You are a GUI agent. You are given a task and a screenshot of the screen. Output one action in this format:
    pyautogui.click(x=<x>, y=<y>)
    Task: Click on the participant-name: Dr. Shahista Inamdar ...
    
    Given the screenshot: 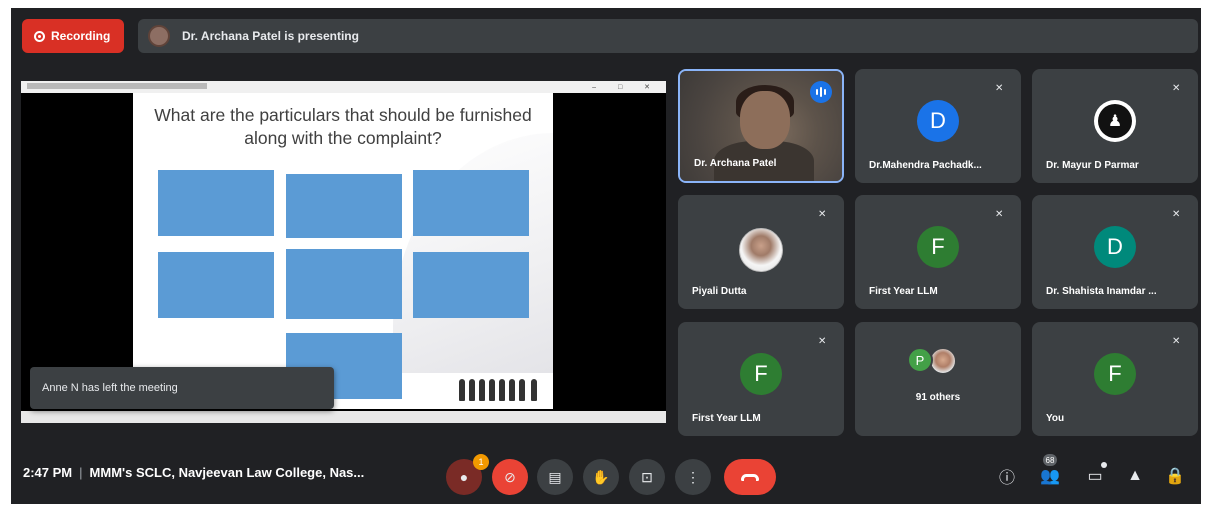 What is the action you would take?
    pyautogui.click(x=1101, y=291)
    